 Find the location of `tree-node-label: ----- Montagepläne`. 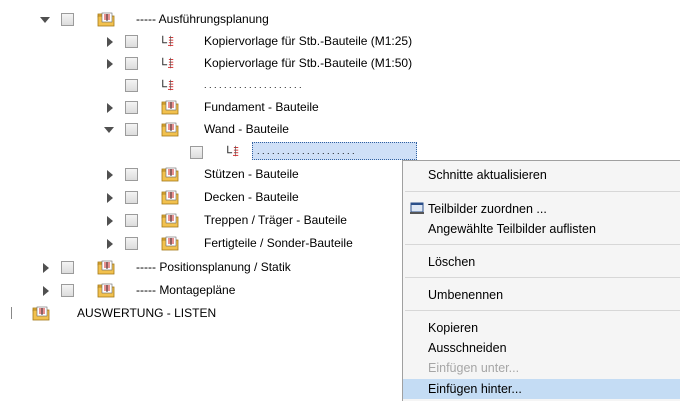

tree-node-label: ----- Montagepläne is located at coordinates (186, 290).